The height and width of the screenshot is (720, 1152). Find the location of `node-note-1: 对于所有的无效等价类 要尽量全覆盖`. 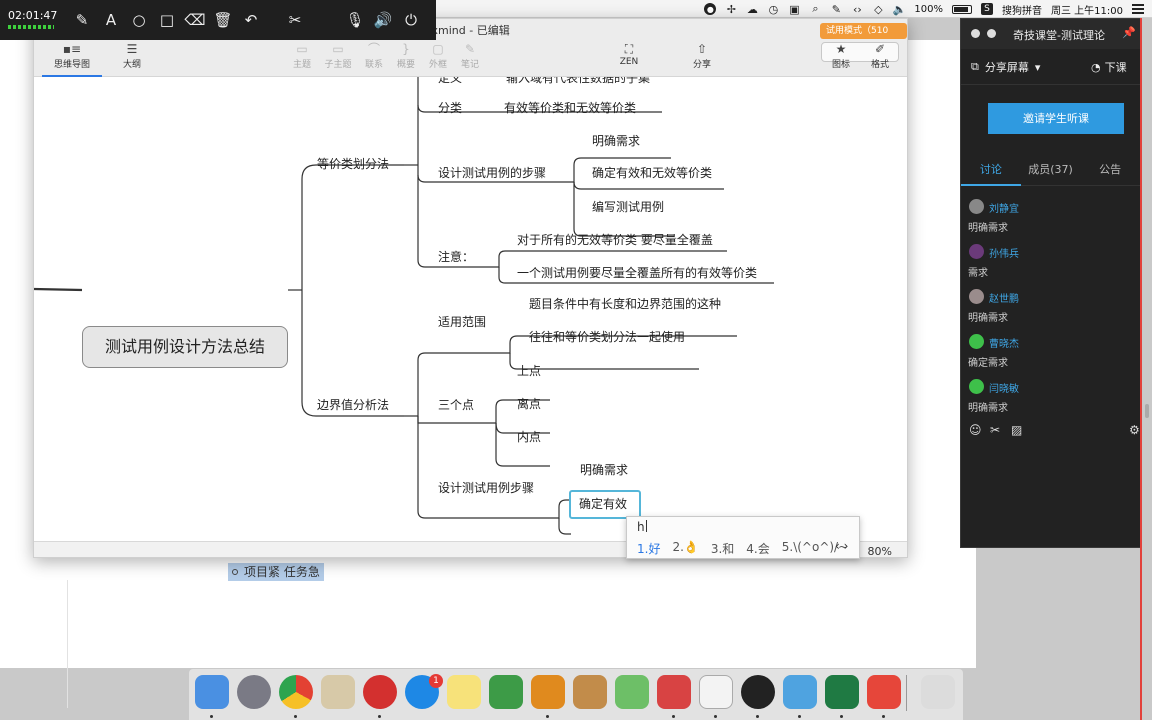

node-note-1: 对于所有的无效等价类 要尽量全覆盖 is located at coordinates (615, 240).